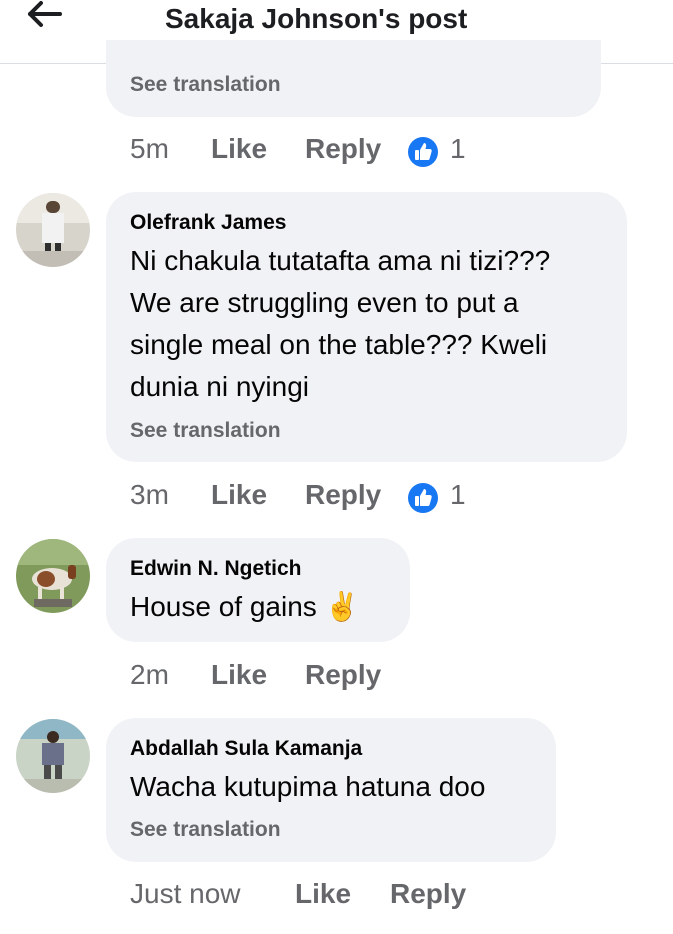 Image resolution: width=673 pixels, height=934 pixels. What do you see at coordinates (149, 148) in the screenshot?
I see `comment-time: 5m` at bounding box center [149, 148].